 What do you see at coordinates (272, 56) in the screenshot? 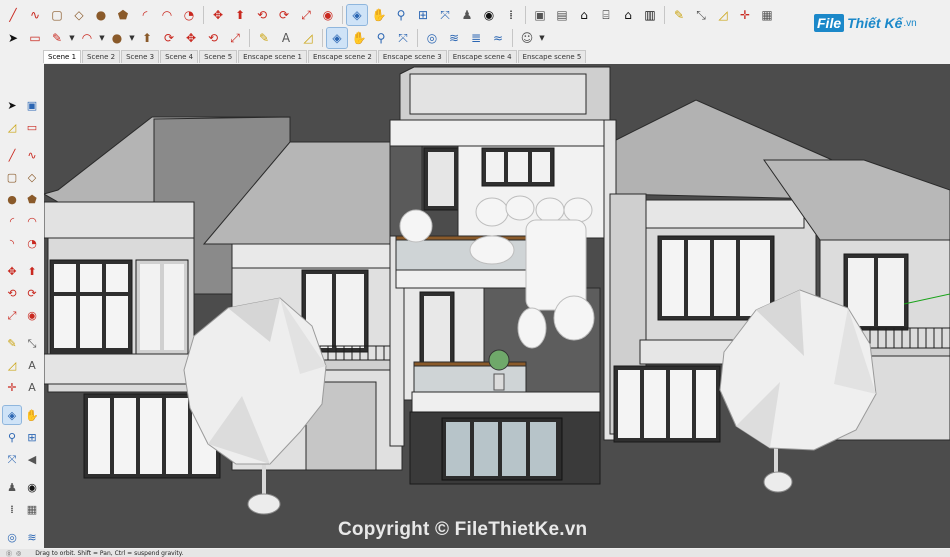
I see `scene-tab: Enscape scene 1` at bounding box center [272, 56].